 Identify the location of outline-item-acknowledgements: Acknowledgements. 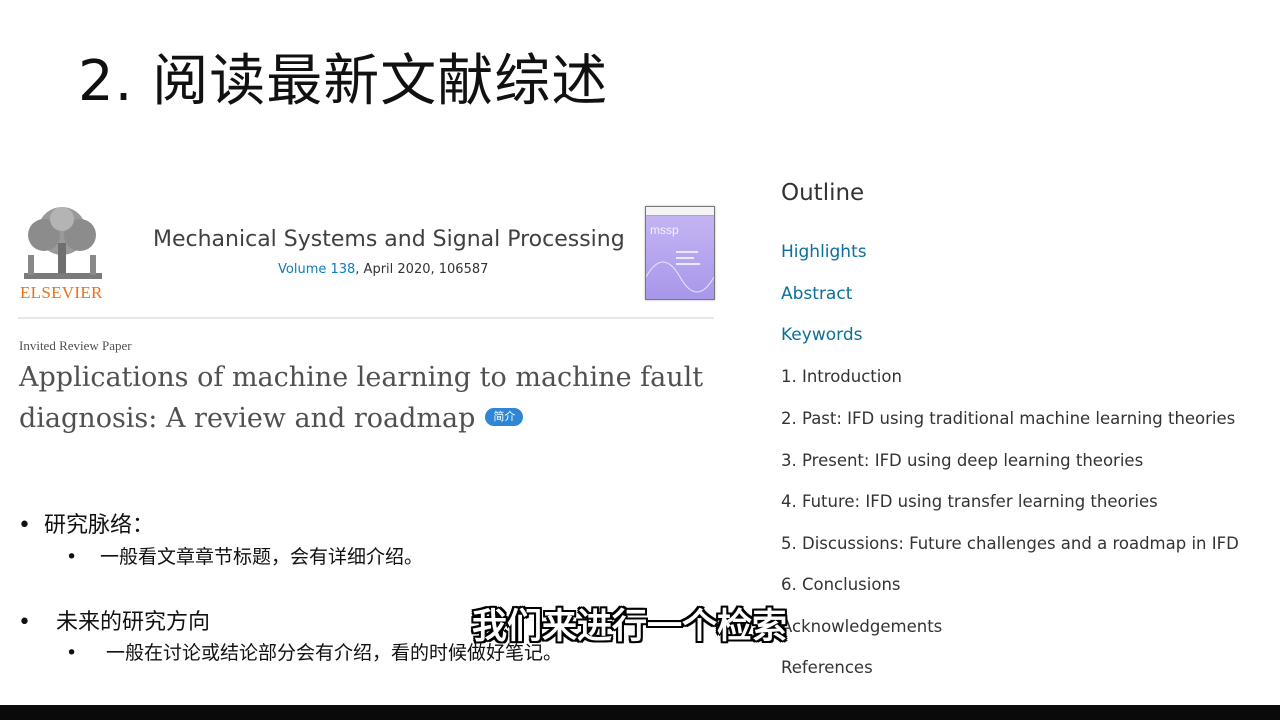
(861, 626).